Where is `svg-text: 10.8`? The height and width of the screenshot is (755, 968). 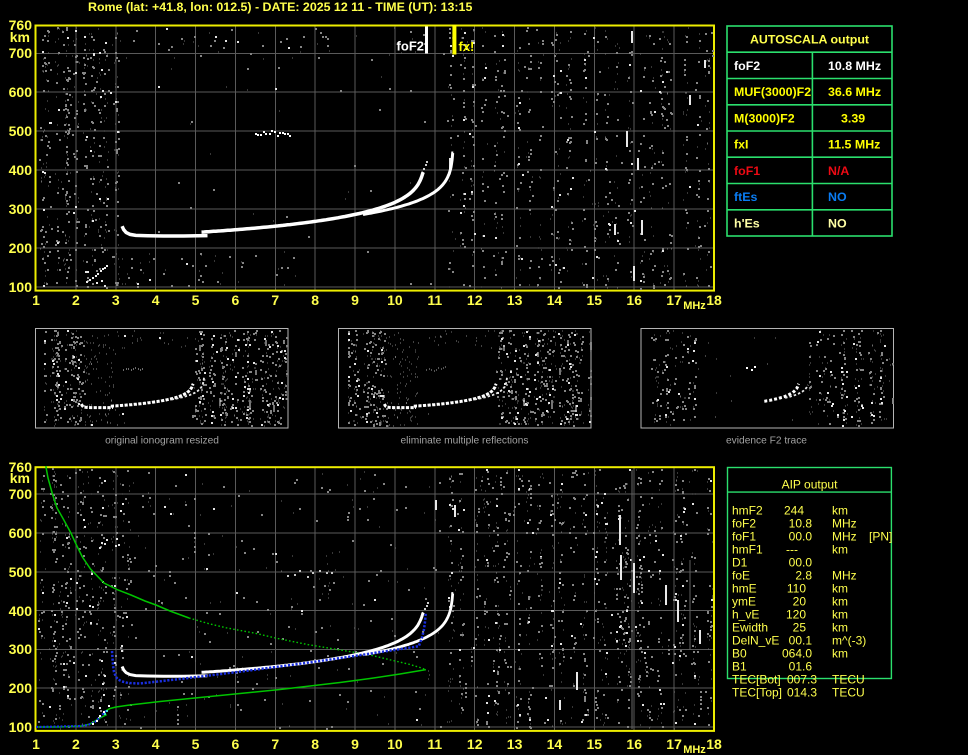 svg-text: 10.8 is located at coordinates (801, 524).